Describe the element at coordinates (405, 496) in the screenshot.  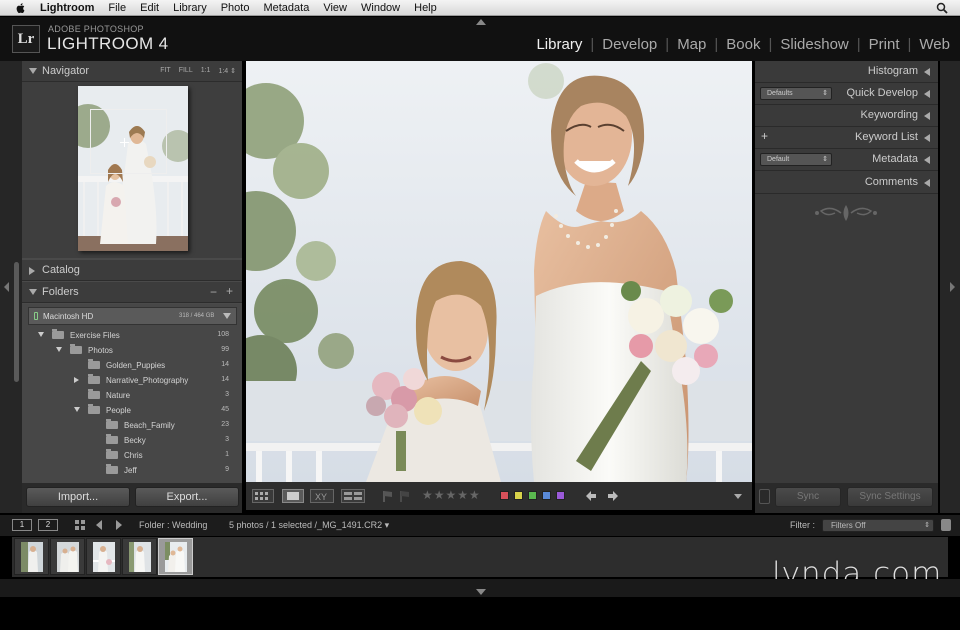
I see `flag-reject-icon` at that location.